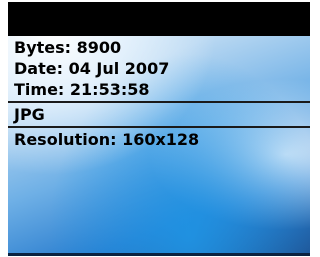  Describe the element at coordinates (39, 89) in the screenshot. I see `time-label: Time:` at that location.